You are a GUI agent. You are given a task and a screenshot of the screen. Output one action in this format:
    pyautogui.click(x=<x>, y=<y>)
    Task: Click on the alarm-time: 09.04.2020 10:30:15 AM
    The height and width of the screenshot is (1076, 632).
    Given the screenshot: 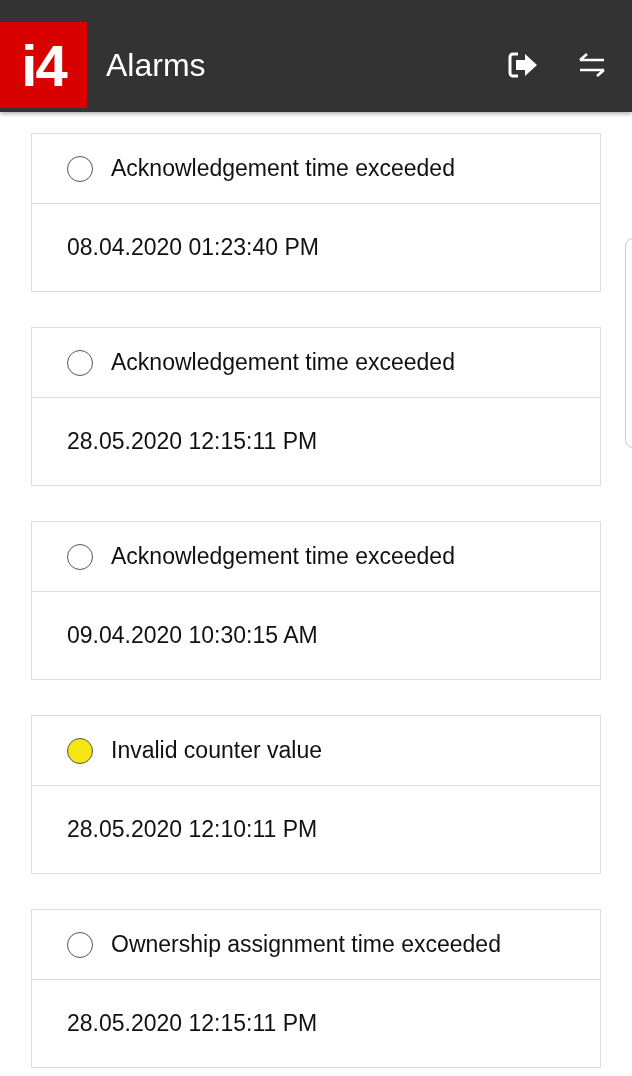 What is the action you would take?
    pyautogui.click(x=192, y=635)
    